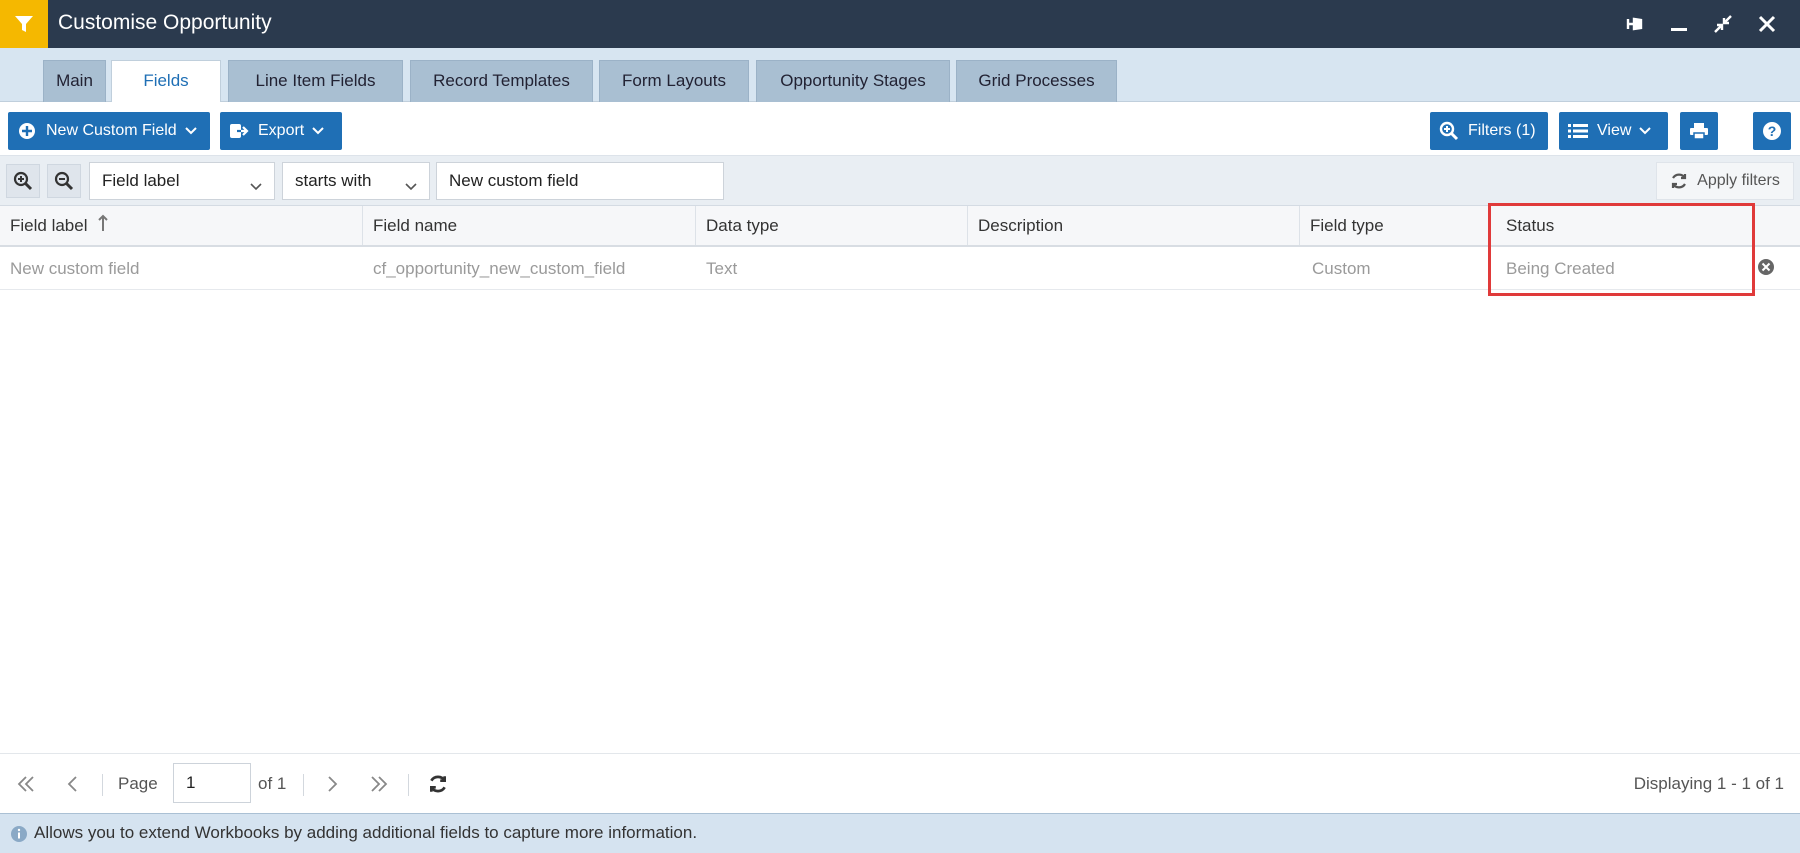  I want to click on sort-ascending-icon, so click(103, 227).